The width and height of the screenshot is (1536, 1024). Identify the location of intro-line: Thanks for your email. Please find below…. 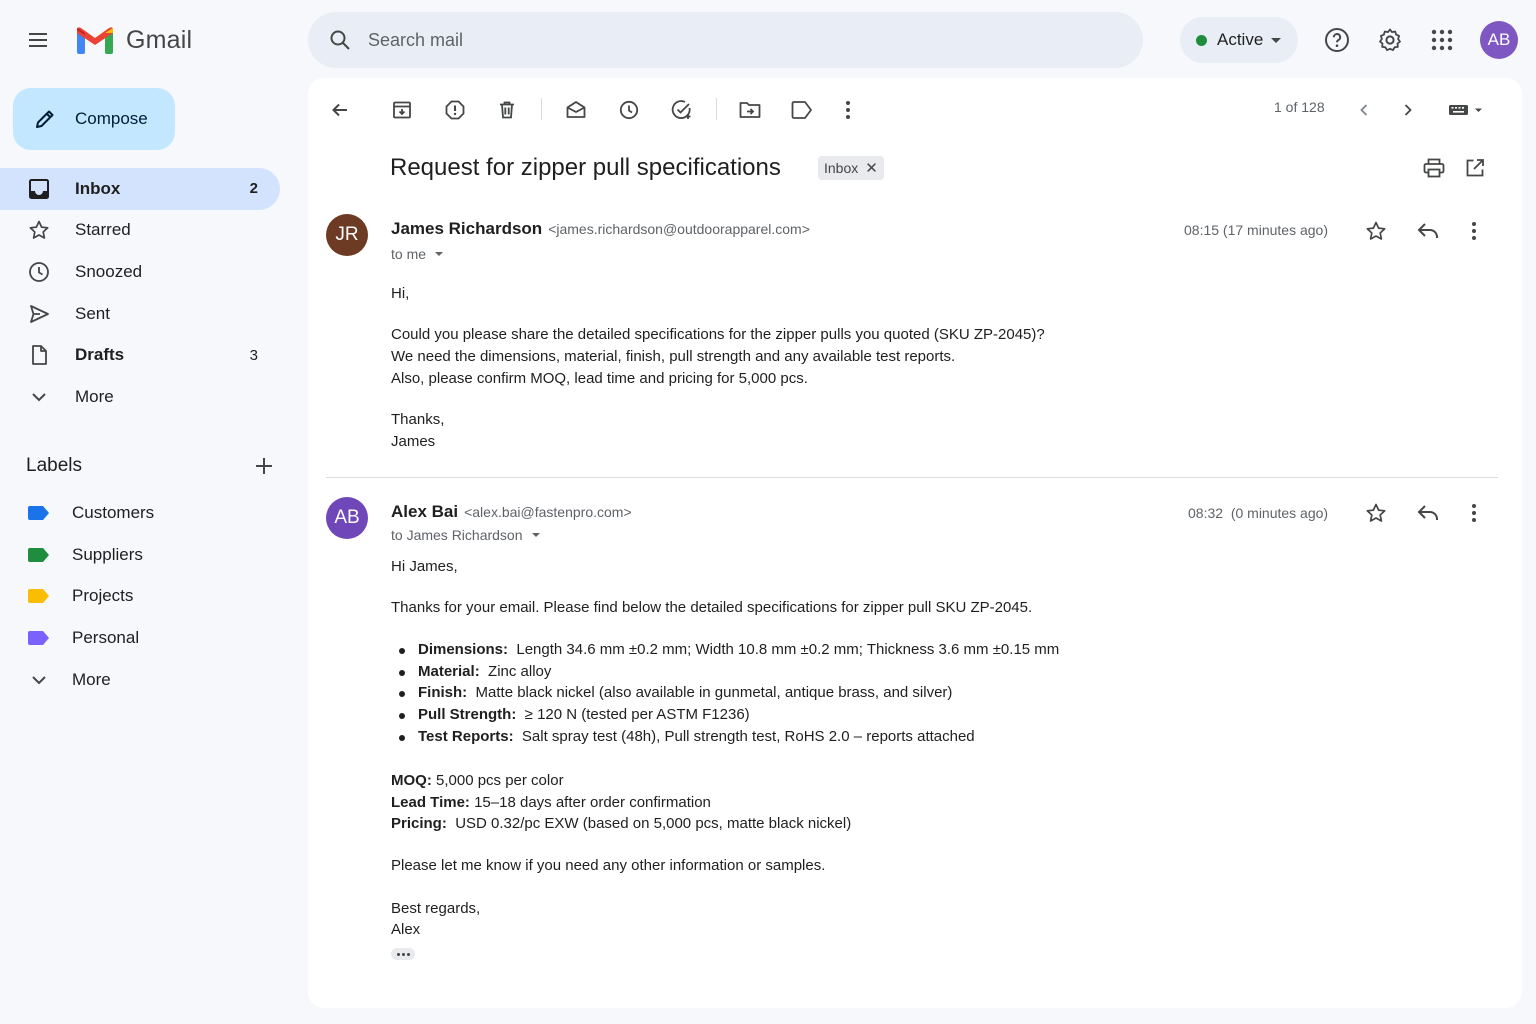
(712, 608).